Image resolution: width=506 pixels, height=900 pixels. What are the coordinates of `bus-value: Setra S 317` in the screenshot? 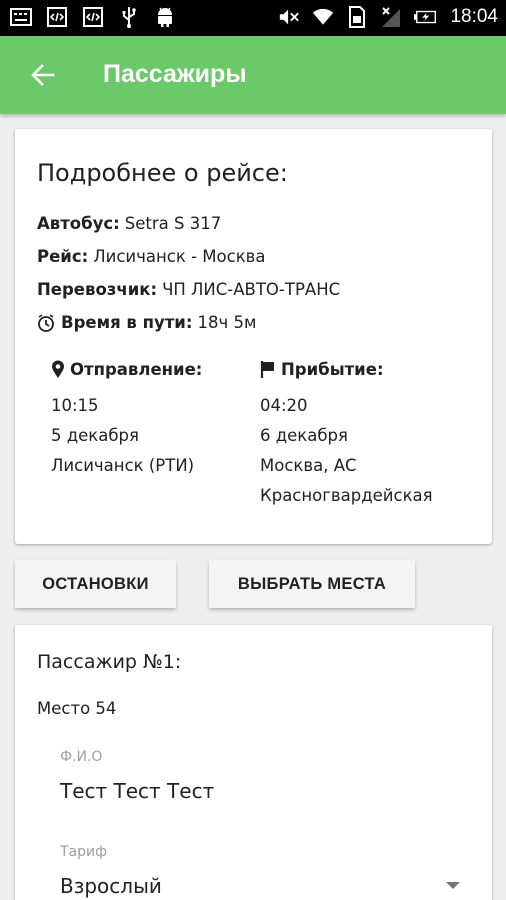 It's located at (173, 223).